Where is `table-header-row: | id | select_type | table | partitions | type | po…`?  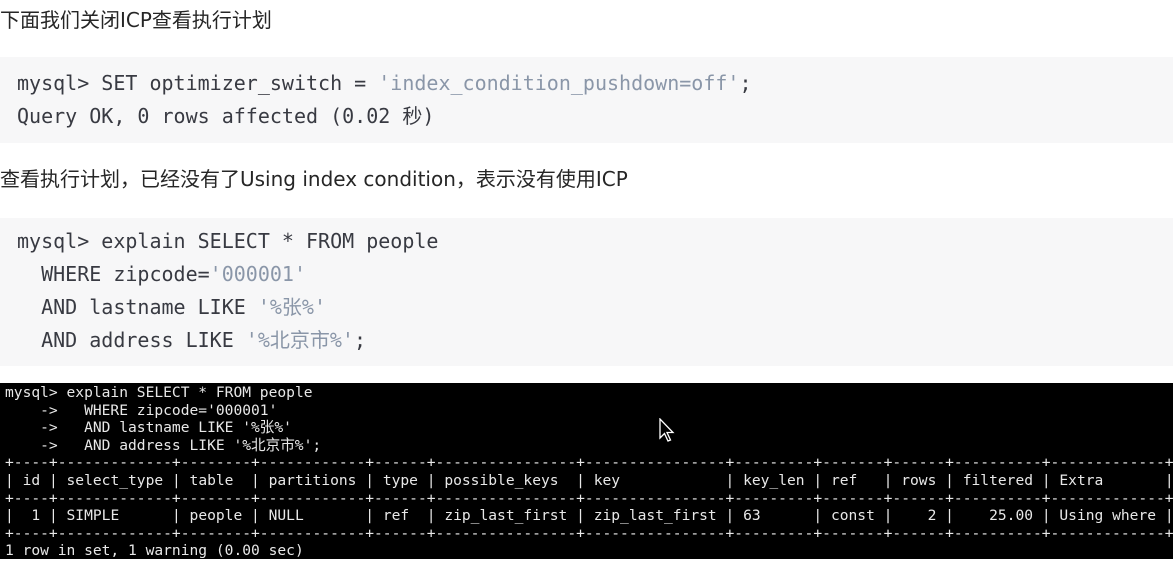 table-header-row: | id | select_type | table | partitions | type | po… is located at coordinates (589, 480).